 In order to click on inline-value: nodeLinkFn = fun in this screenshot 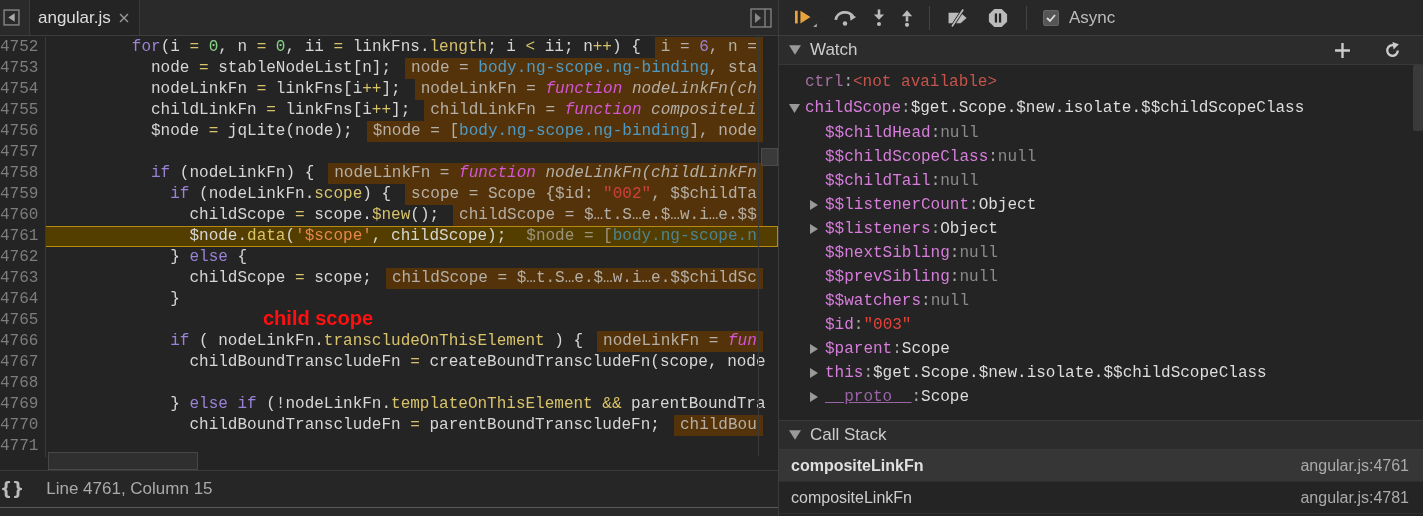, I will do `click(680, 341)`.